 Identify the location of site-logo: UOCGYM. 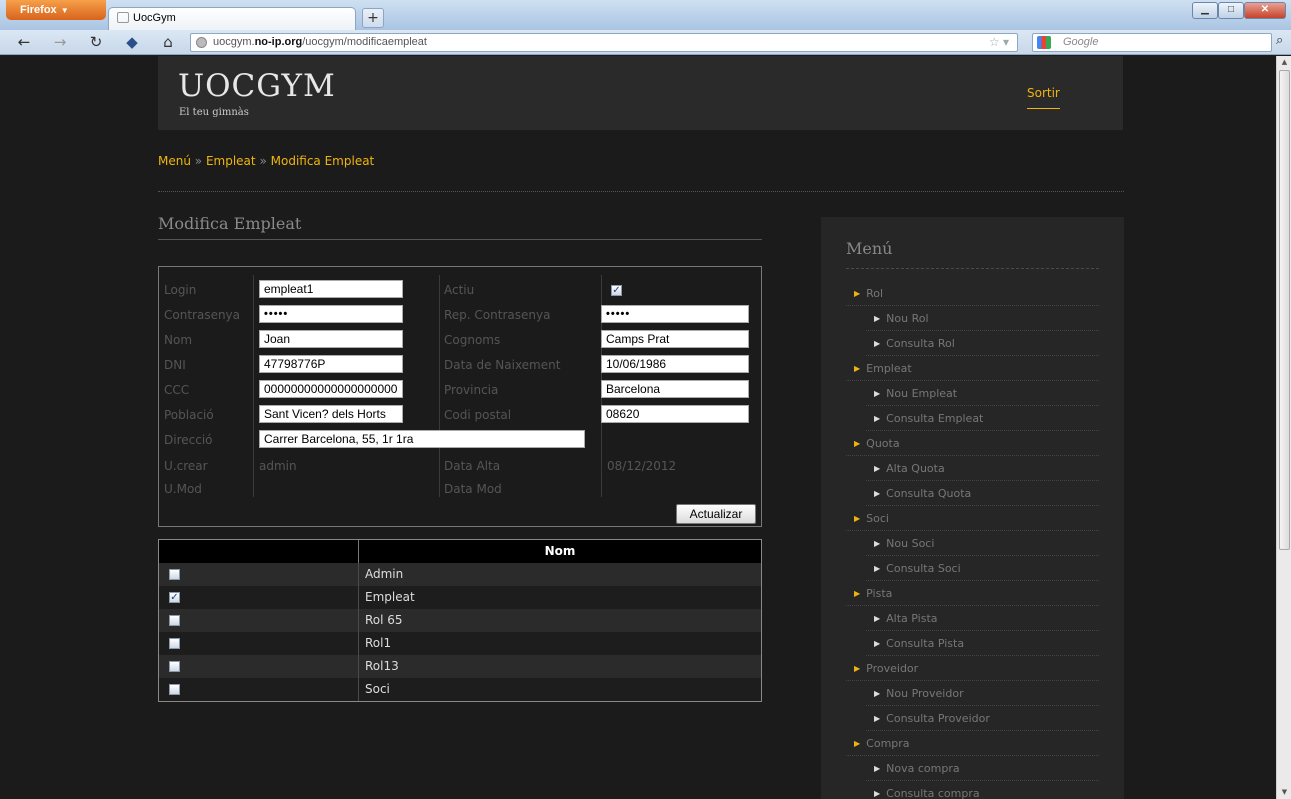
(257, 86).